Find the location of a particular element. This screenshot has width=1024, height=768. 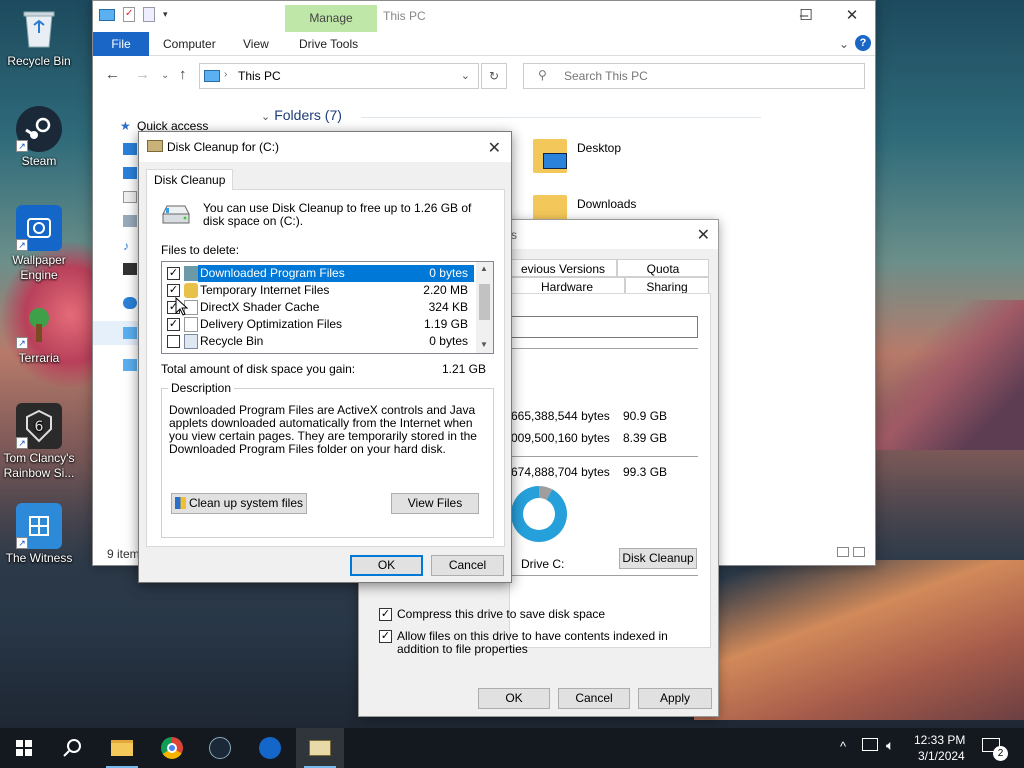

navigation-bar: ← → ⌄ ↑ › This PC ⌄ ↻ ⚲ Search This PC is located at coordinates (484, 76).